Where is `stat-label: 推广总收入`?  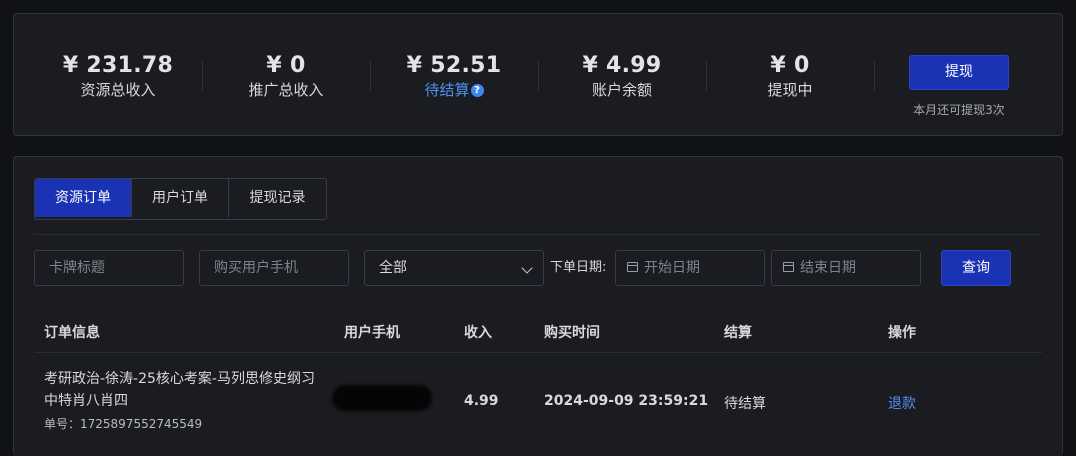 stat-label: 推广总收入 is located at coordinates (286, 90).